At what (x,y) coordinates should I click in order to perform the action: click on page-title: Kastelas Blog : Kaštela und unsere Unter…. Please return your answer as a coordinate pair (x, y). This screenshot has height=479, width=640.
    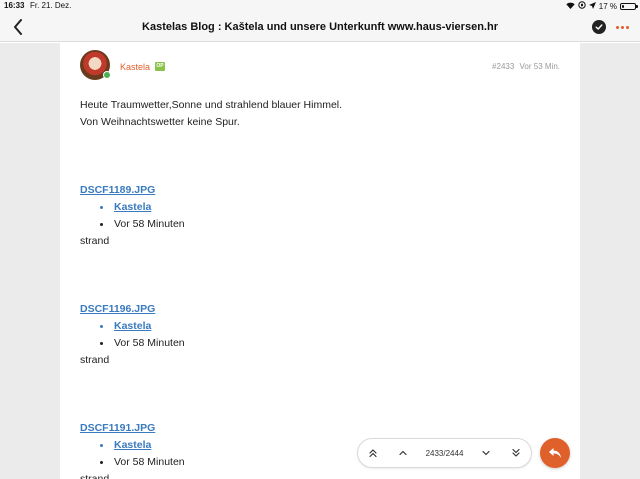
    Looking at the image, I should click on (320, 27).